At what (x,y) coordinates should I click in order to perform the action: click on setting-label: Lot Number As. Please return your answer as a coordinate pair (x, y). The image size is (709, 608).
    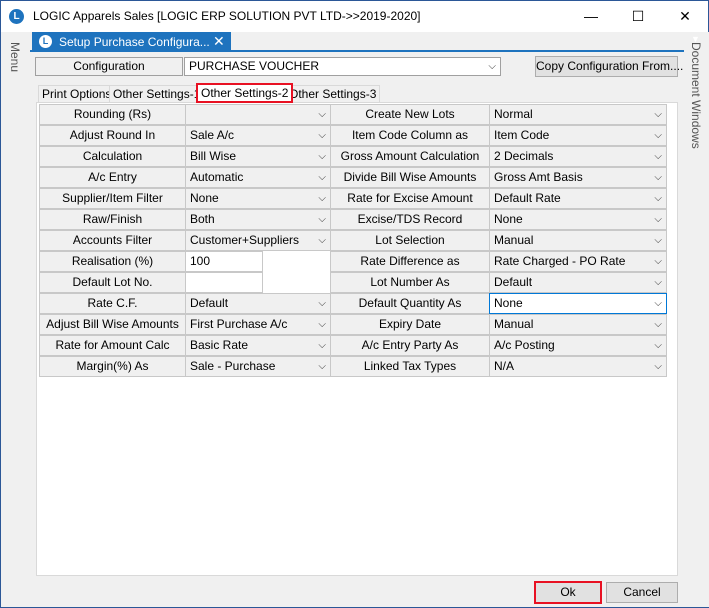
    Looking at the image, I should click on (410, 282).